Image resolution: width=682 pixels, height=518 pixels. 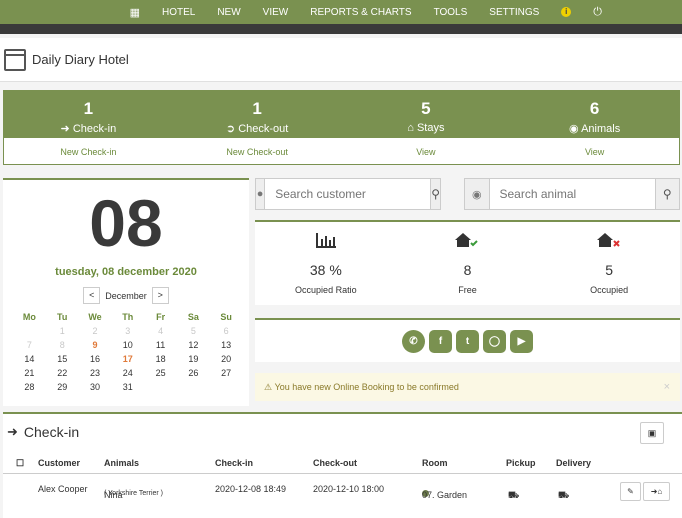 I want to click on stat-label: Stays, so click(x=430, y=128).